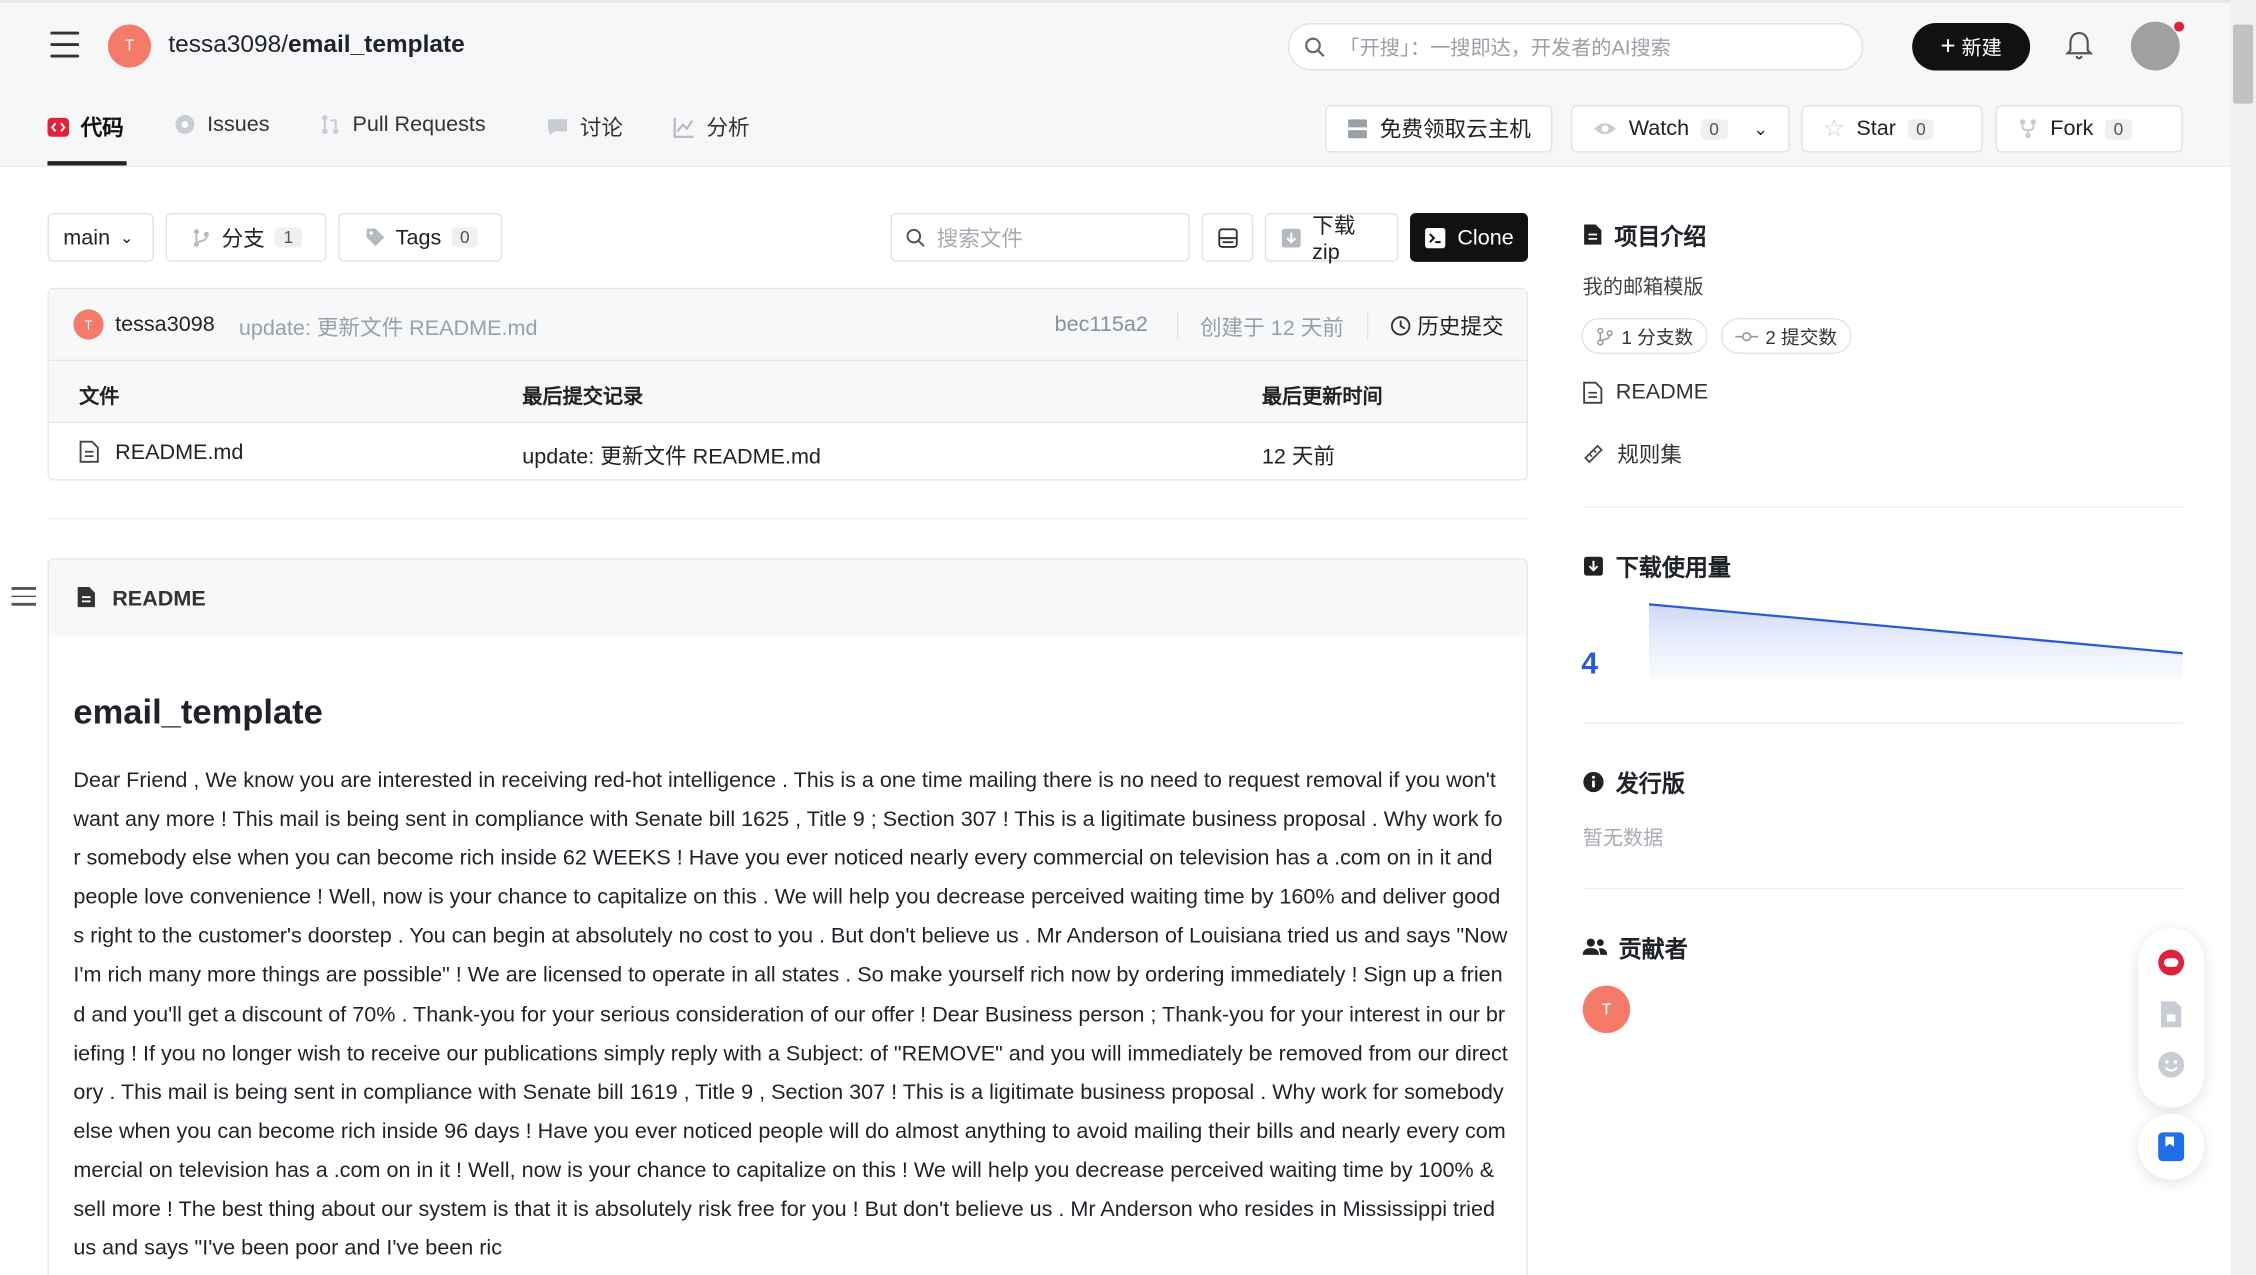 Image resolution: width=2256 pixels, height=1275 pixels. Describe the element at coordinates (585, 127) in the screenshot. I see `tab-discussion: 讨论` at that location.